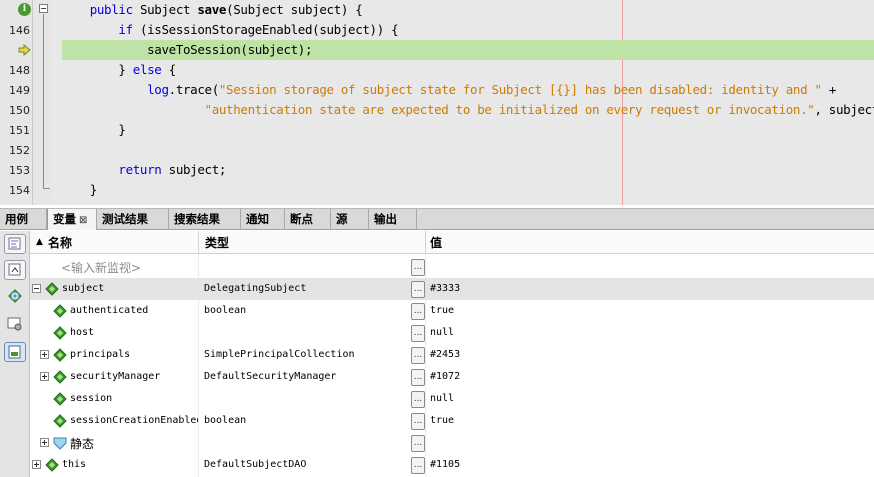 The image size is (874, 477). I want to click on tab-label: 源, so click(342, 219).